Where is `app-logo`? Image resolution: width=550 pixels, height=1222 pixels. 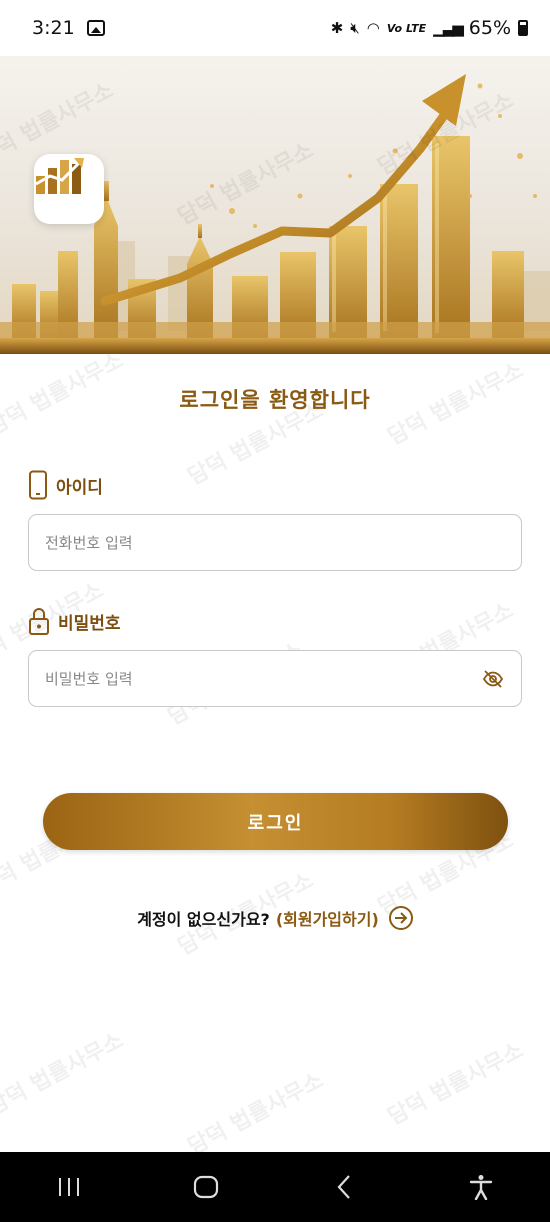
app-logo is located at coordinates (69, 189).